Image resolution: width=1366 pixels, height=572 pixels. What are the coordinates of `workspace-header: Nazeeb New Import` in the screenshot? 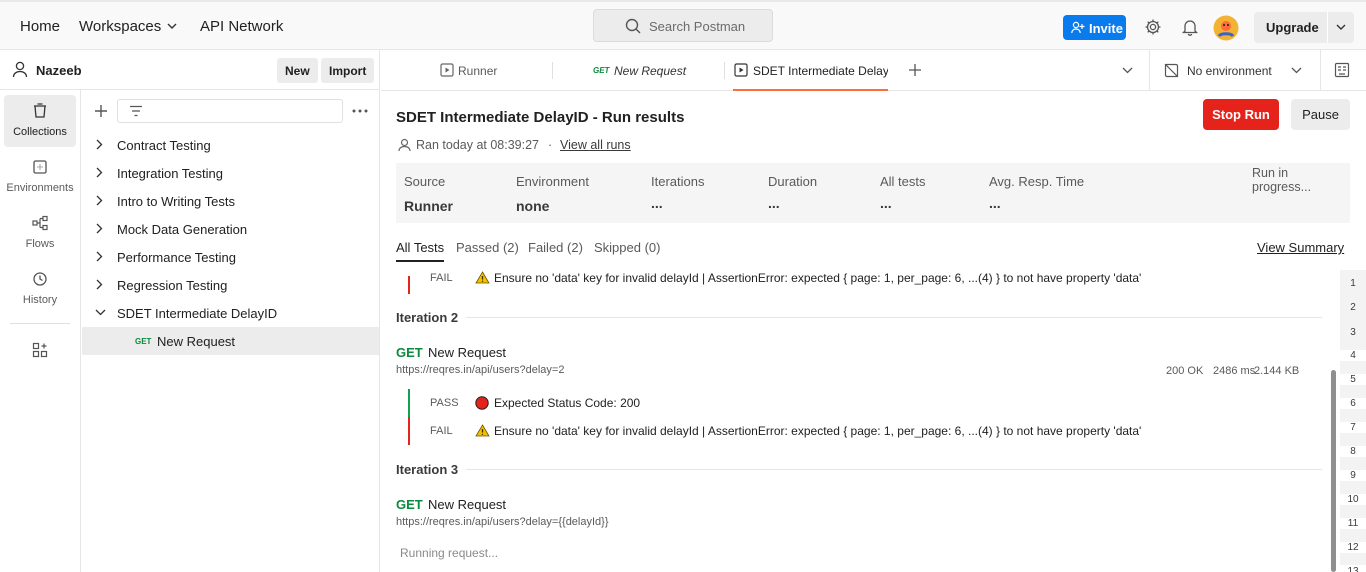 It's located at (190, 70).